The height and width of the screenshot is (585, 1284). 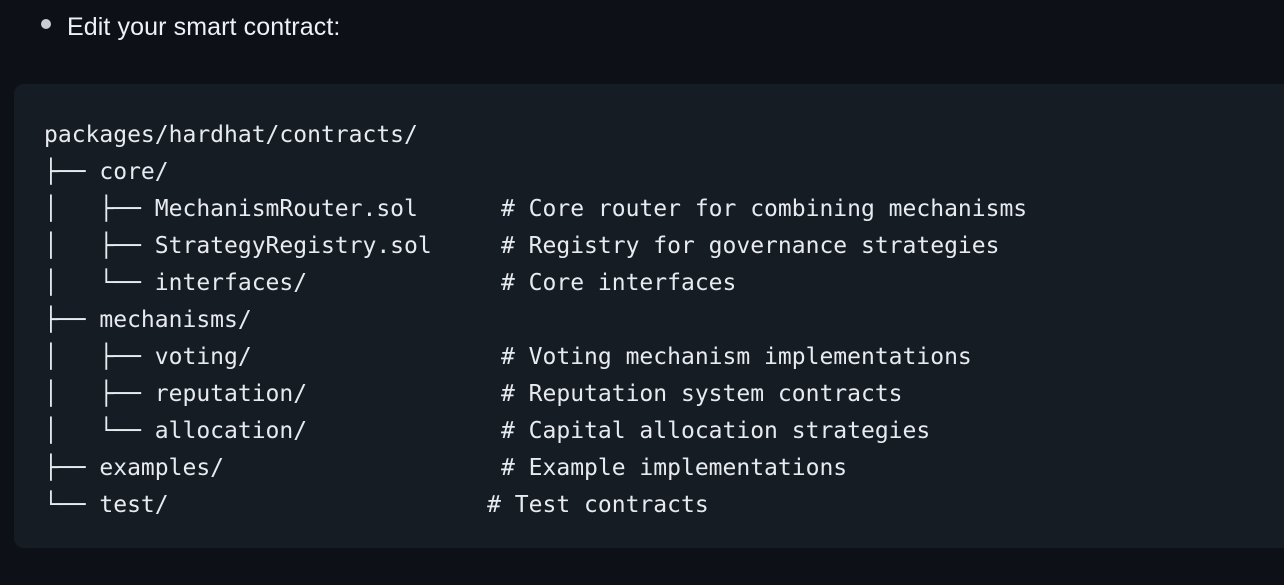 I want to click on bullet-list-item: Edit your smart contract:, so click(x=642, y=27).